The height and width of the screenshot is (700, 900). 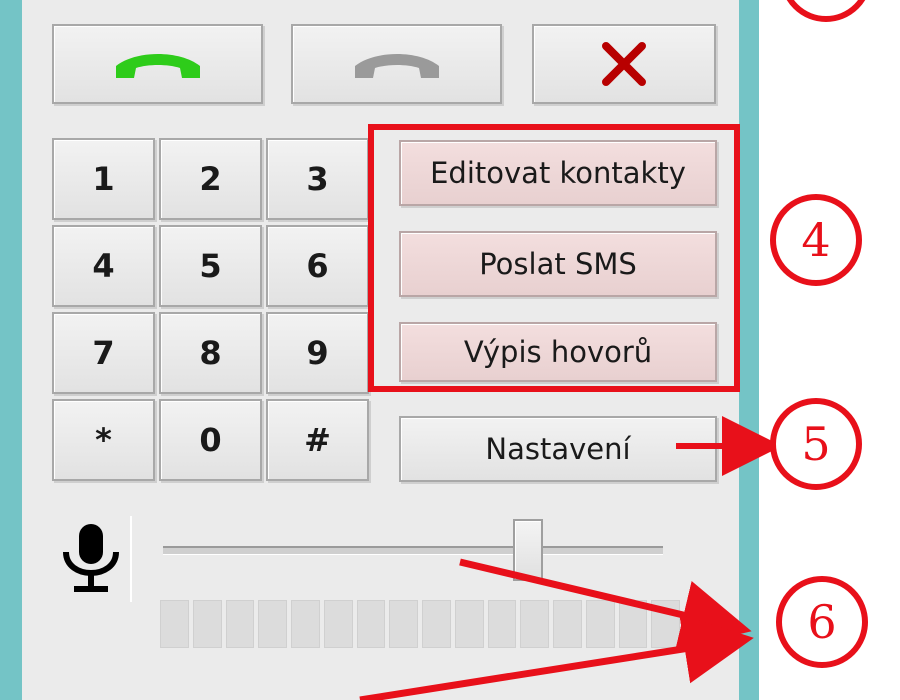 What do you see at coordinates (413, 550) in the screenshot?
I see `mic-volume-slider-track` at bounding box center [413, 550].